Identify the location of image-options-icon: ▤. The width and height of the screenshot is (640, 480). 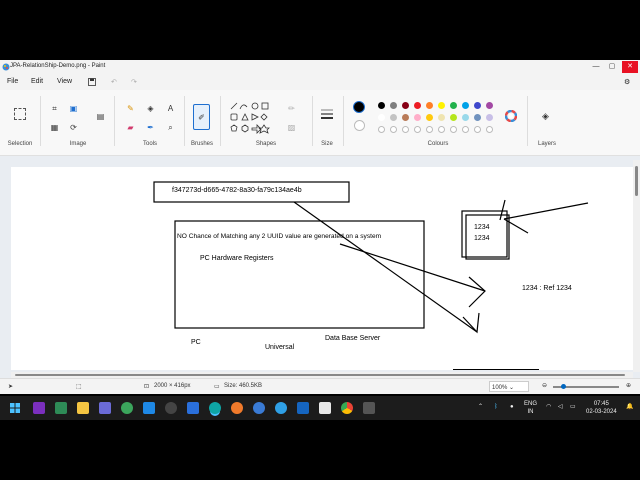
(100, 116).